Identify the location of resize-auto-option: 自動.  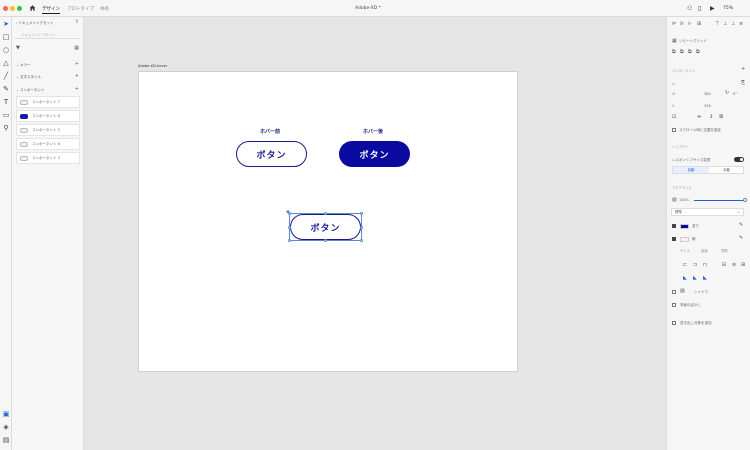
(691, 170).